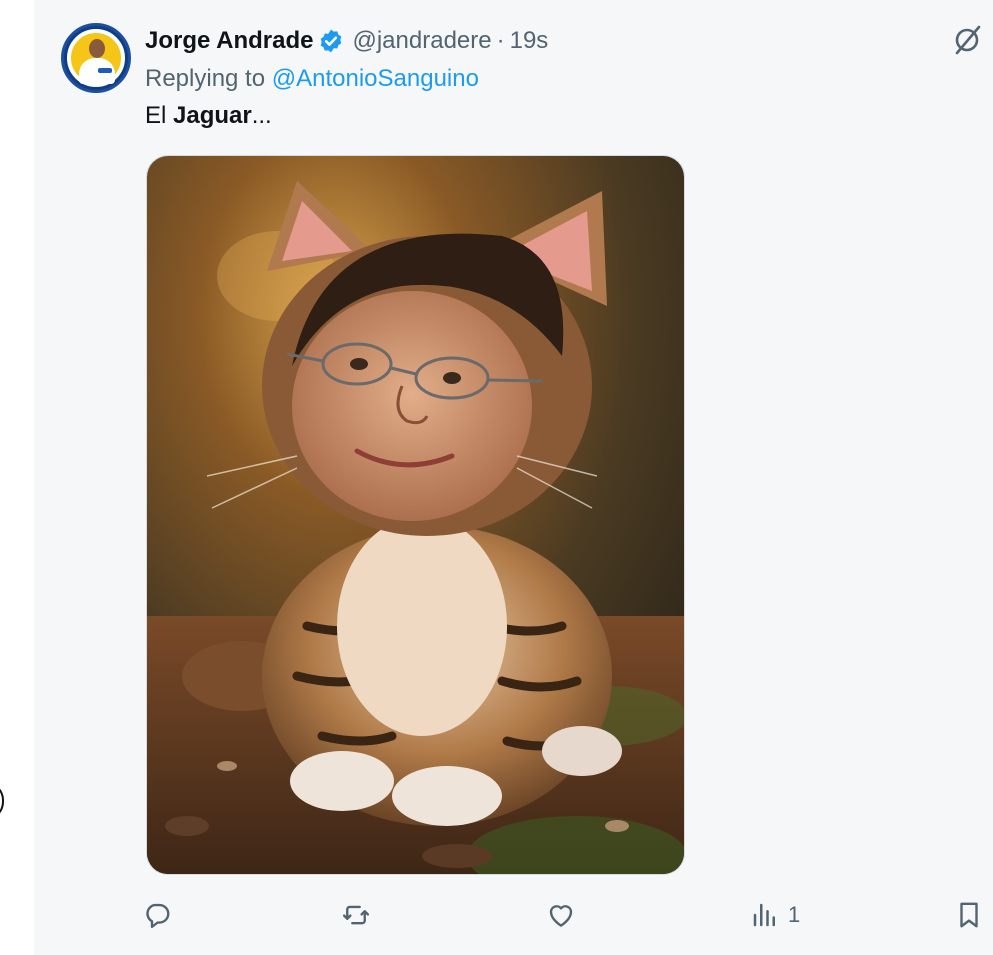 This screenshot has height=955, width=993. I want to click on grok-icon, so click(968, 40).